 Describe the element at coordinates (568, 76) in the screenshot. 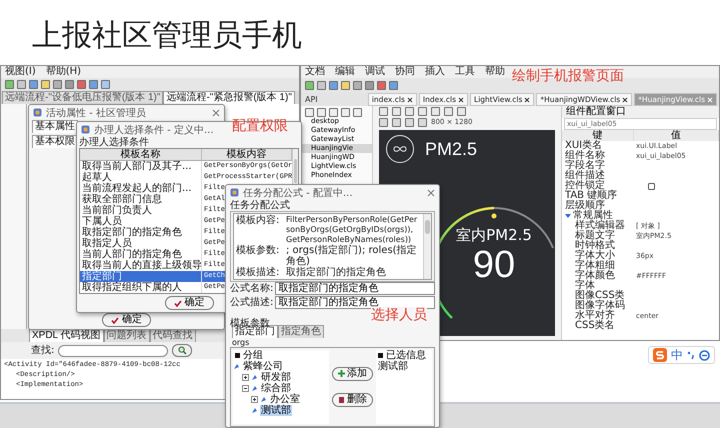

I see `annotation-text: 绘制手机报警页面` at that location.